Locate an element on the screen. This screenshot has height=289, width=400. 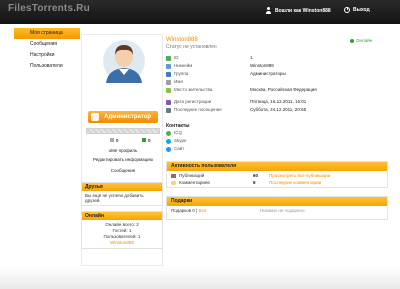
gifts-count-row: Подарков 0 | Все is located at coordinates (188, 210).